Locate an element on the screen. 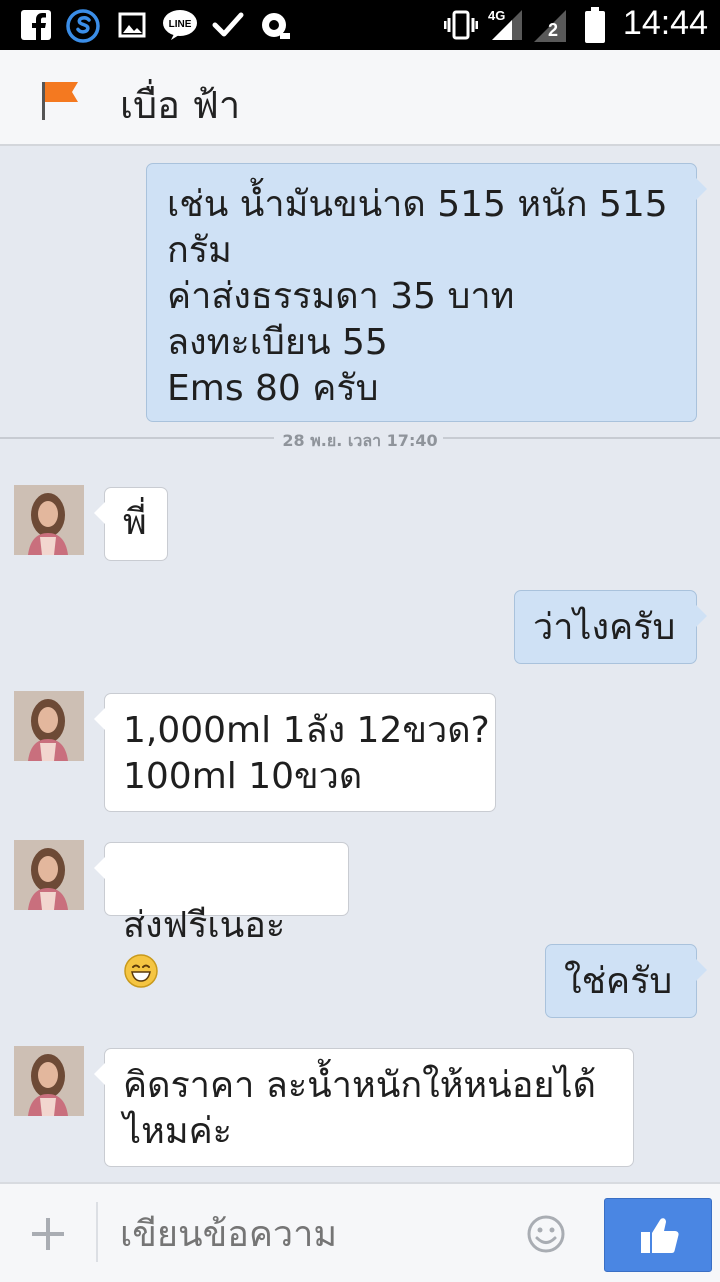 This screenshot has width=720, height=1282. gallery-icon is located at coordinates (132, 25).